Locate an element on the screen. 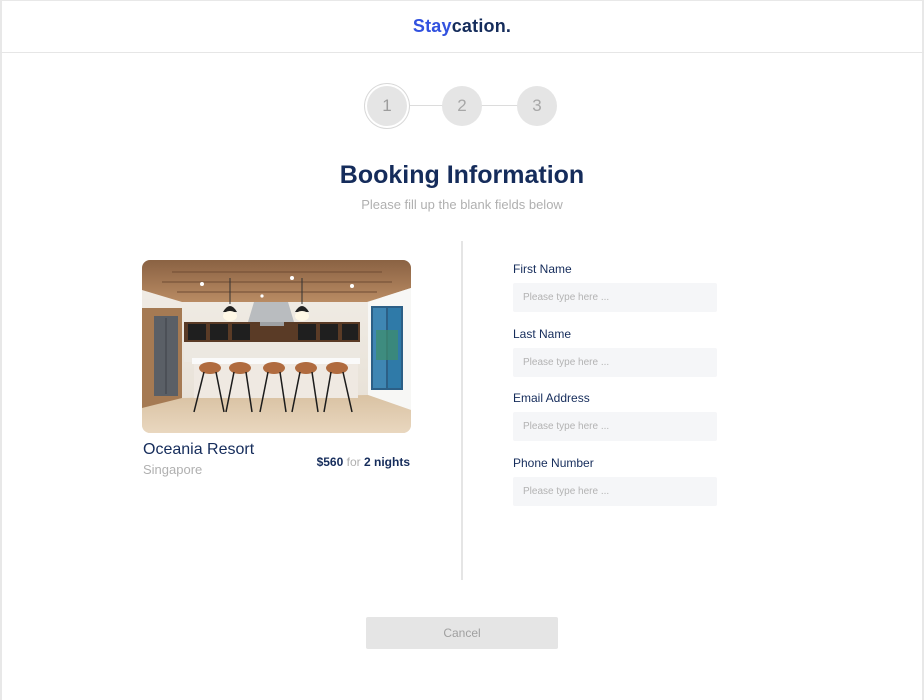 Image resolution: width=924 pixels, height=700 pixels. brand-logo-part2: cation. is located at coordinates (481, 25).